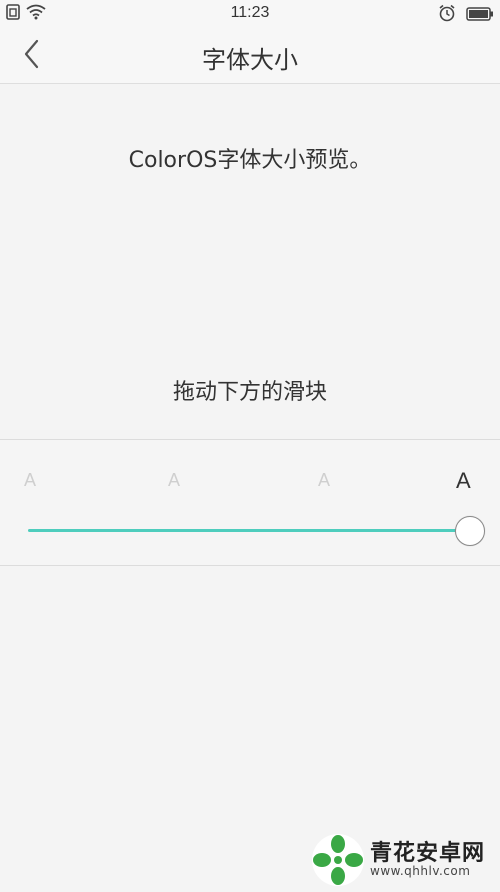 The width and height of the screenshot is (500, 892). I want to click on app-bar: 字体大小, so click(250, 56).